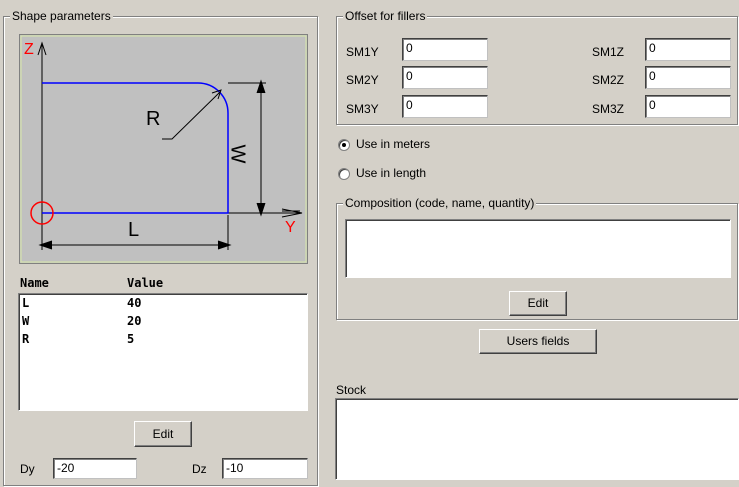 This screenshot has width=739, height=487. Describe the element at coordinates (362, 109) in the screenshot. I see `sm3y-label: SM3Y` at that location.